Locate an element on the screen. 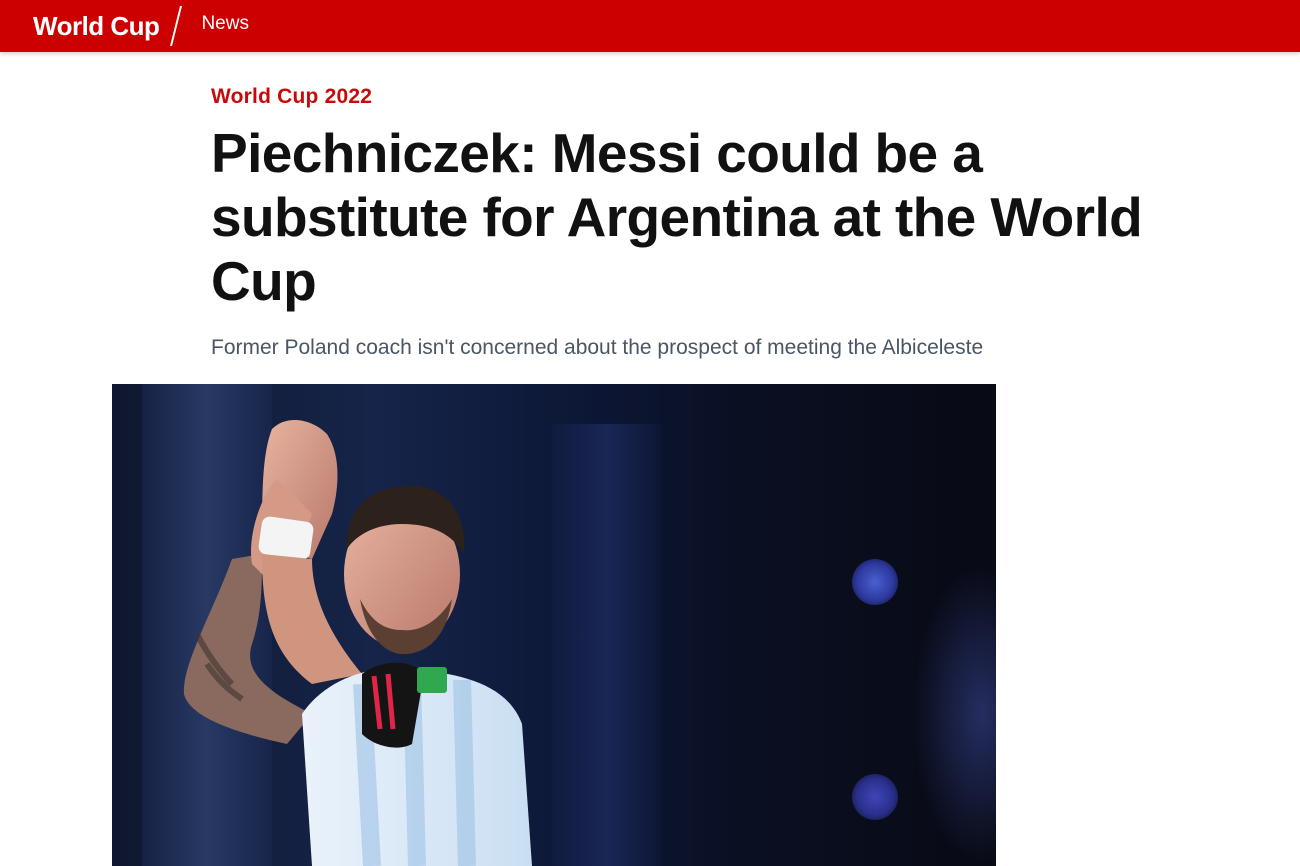  article-category: World Cup 2022 is located at coordinates (292, 96).